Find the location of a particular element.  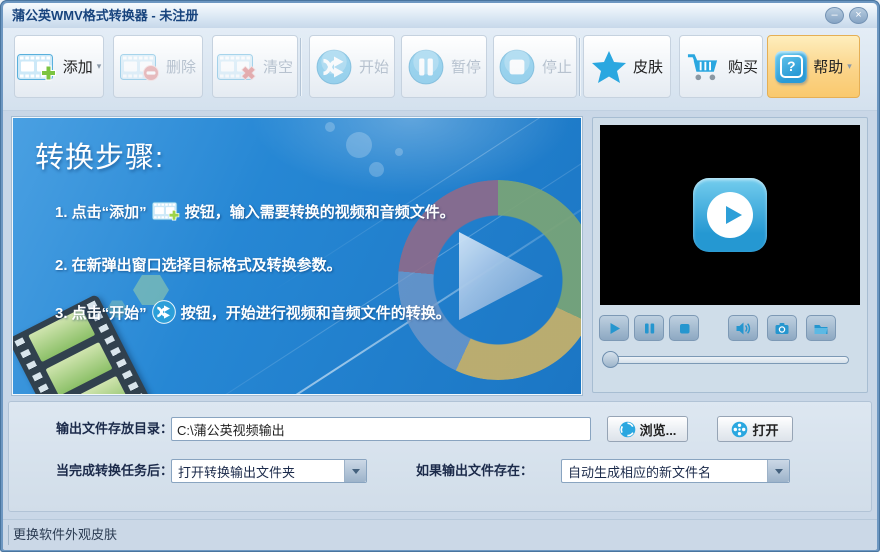

step-2-text: 2. 在新弹出窗口选择目标格式及转换参数。 is located at coordinates (198, 265).